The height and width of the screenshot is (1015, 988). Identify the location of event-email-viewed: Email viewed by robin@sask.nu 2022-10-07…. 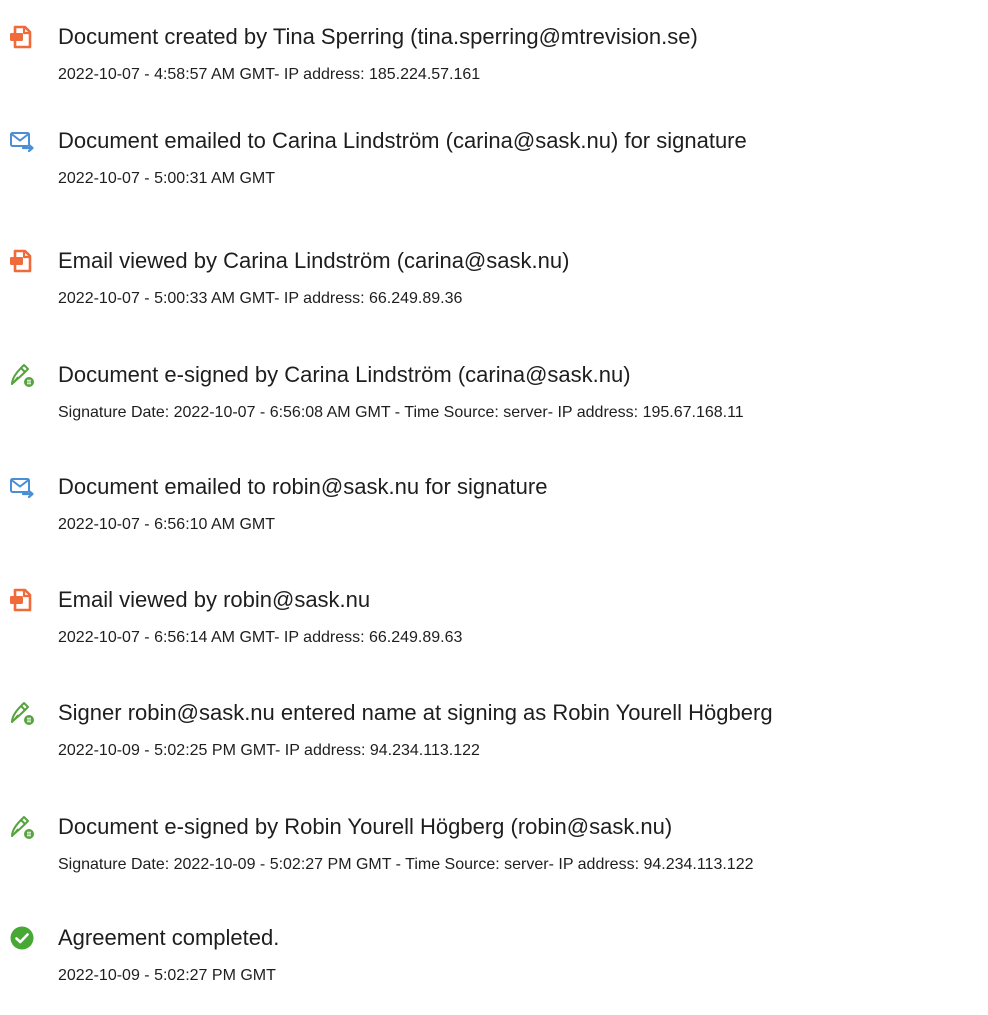
(494, 632).